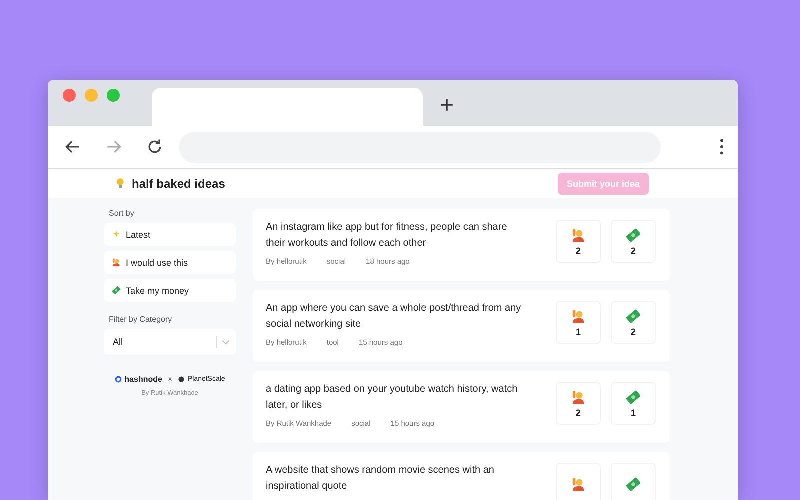 This screenshot has height=500, width=800. I want to click on close-window-icon, so click(69, 95).